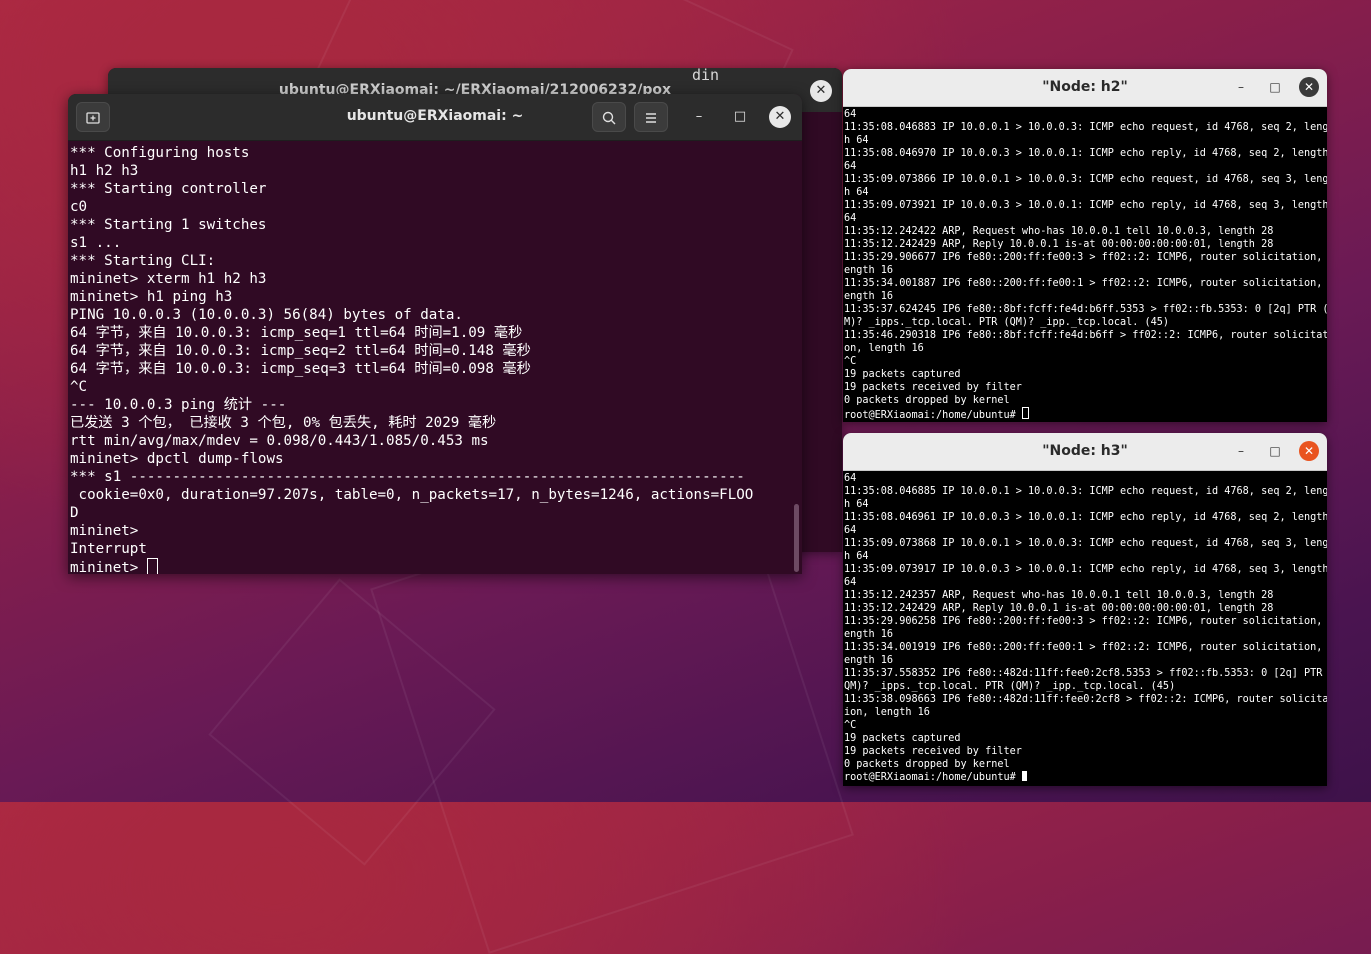 This screenshot has width=1371, height=954. I want to click on terminal-line-text: --- 10.0.0.3 ping 统计 ---, so click(178, 405).